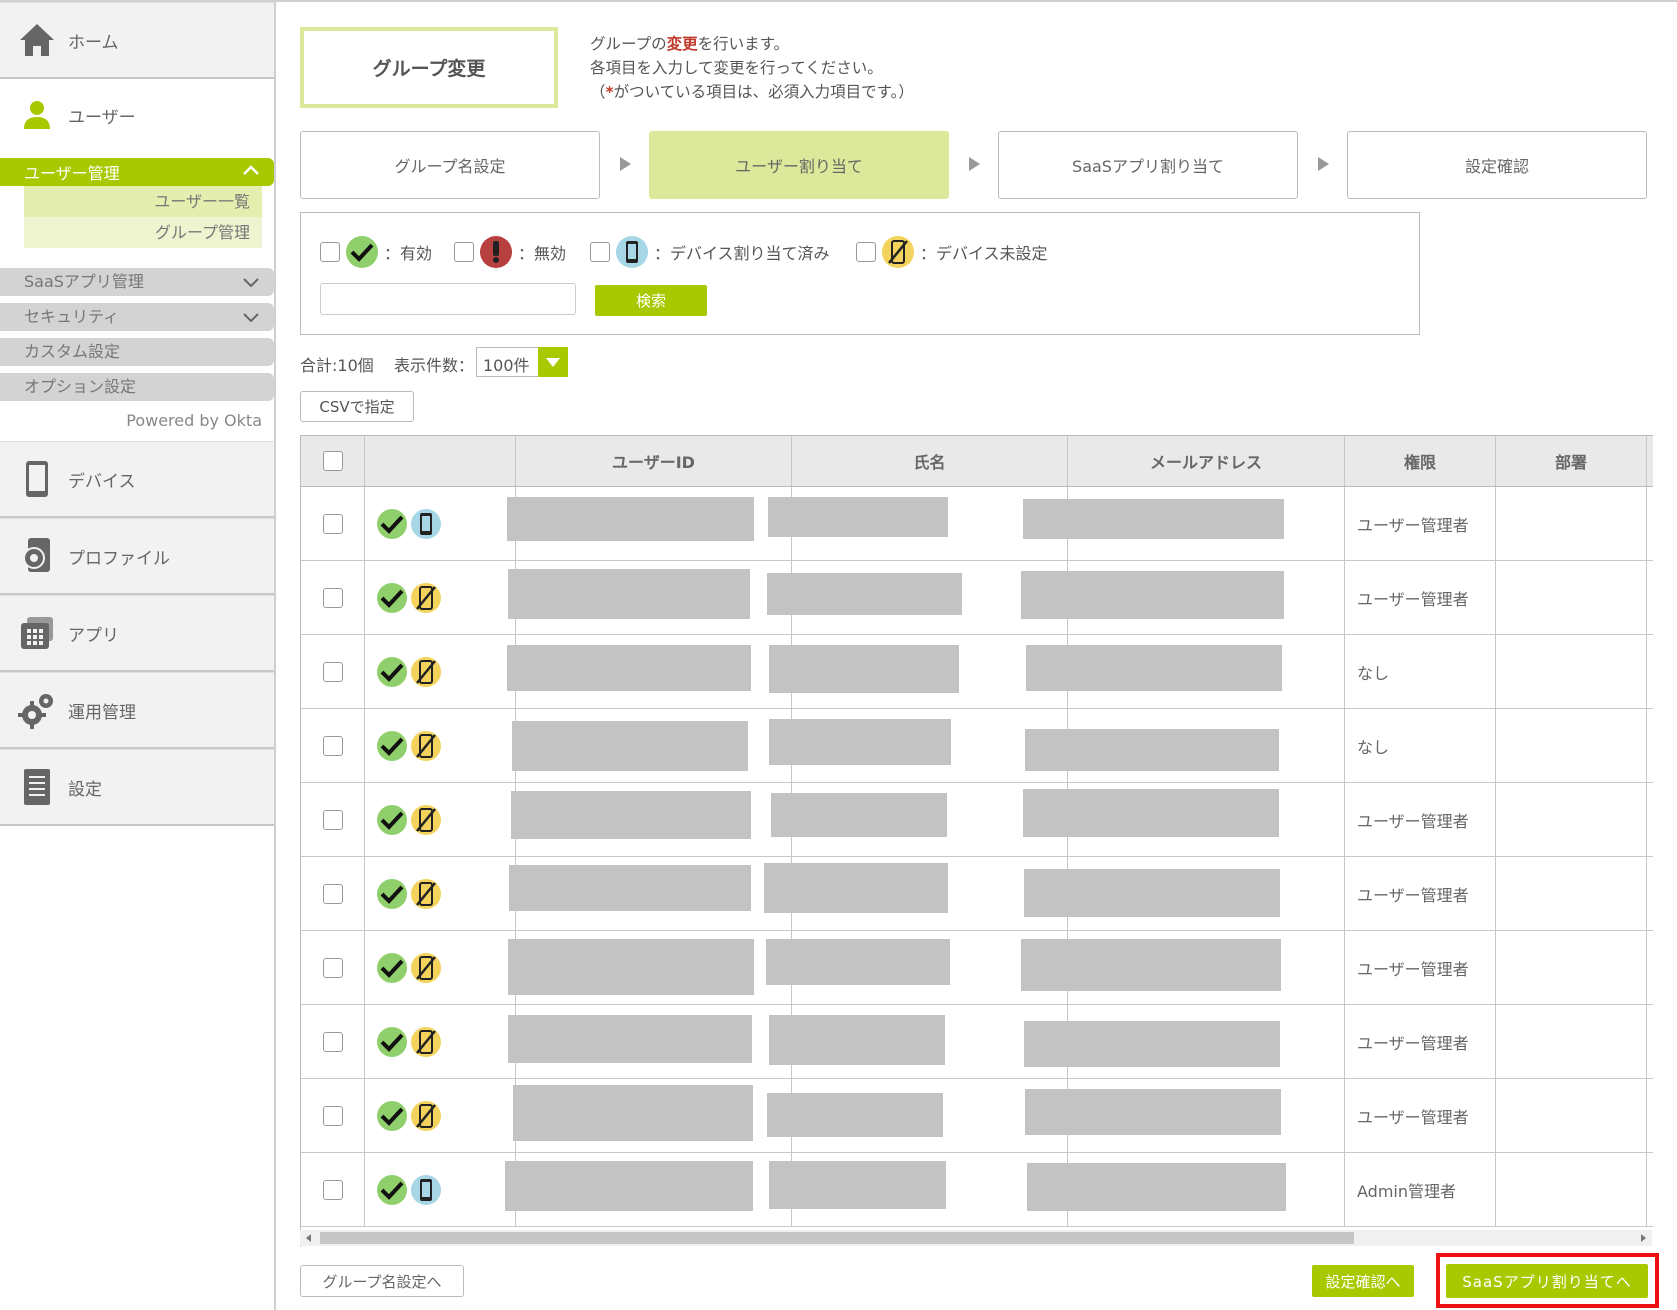  What do you see at coordinates (426, 1189) in the screenshot?
I see `phone-icon` at bounding box center [426, 1189].